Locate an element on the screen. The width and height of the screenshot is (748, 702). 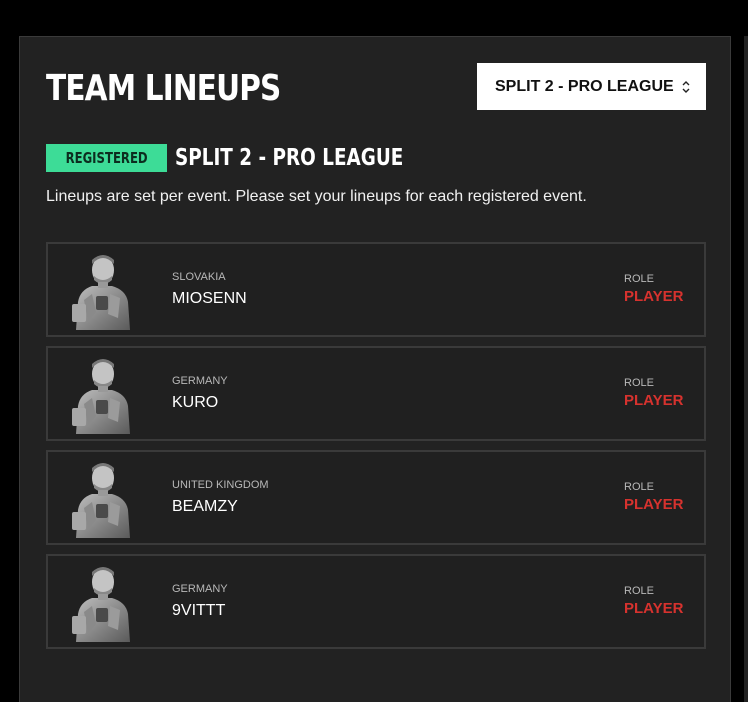
player-card: SLOVAKIA MIOSENN ROLE PLAYER is located at coordinates (376, 289).